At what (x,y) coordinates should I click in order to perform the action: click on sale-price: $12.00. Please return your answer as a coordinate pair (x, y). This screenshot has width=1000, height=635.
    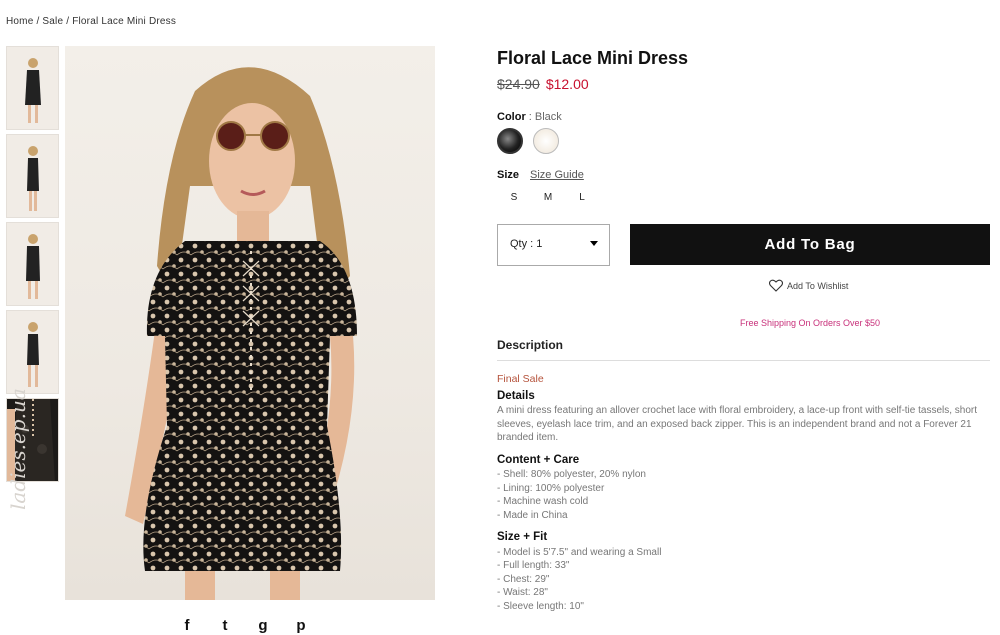
    Looking at the image, I should click on (567, 84).